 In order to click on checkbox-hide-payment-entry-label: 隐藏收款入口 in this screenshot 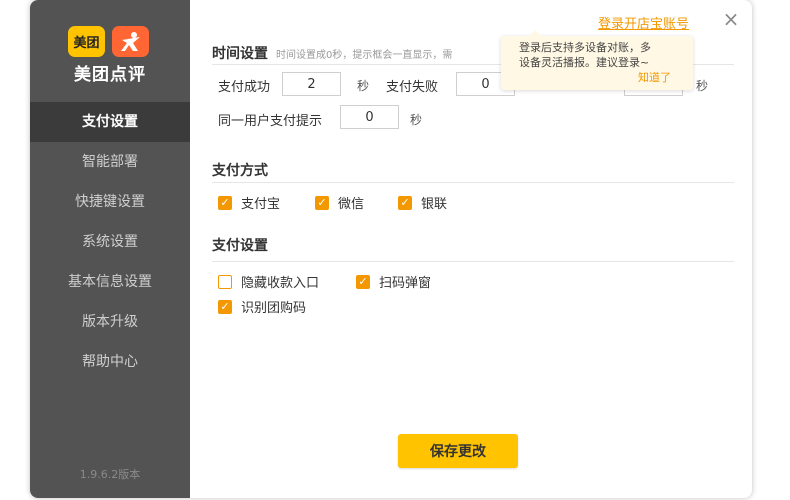, I will do `click(280, 283)`.